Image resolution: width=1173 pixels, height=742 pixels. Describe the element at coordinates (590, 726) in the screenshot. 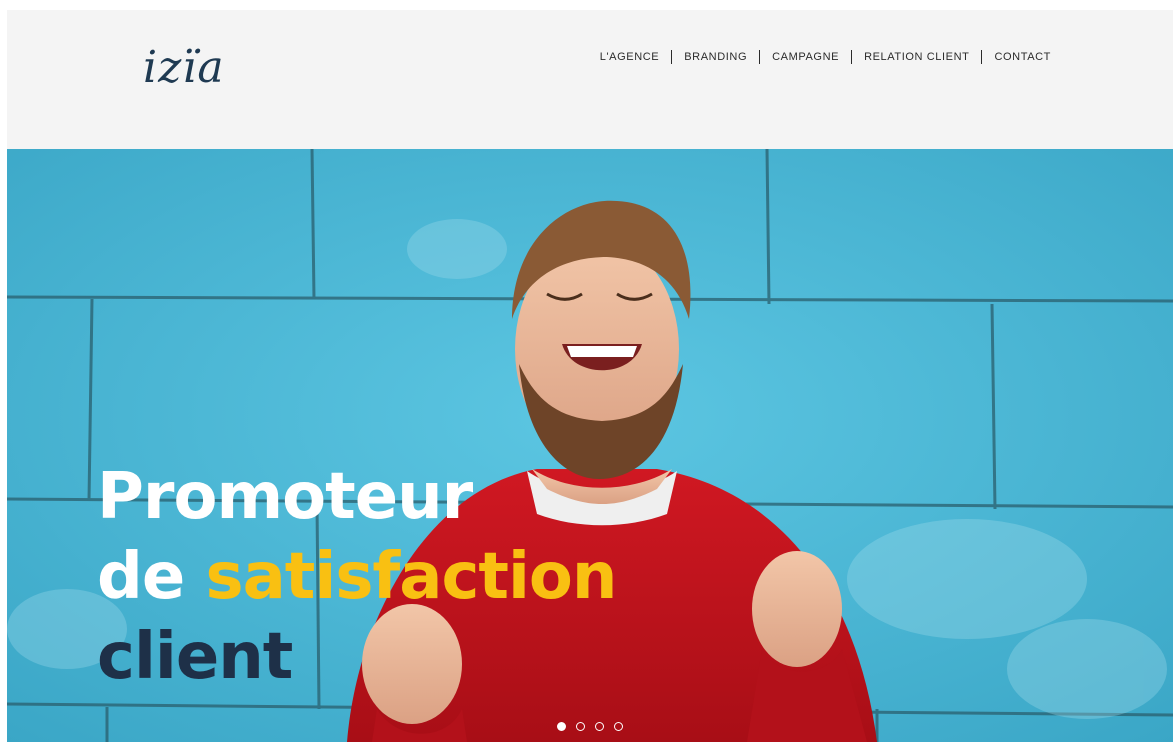

I see `slider-pagination` at that location.